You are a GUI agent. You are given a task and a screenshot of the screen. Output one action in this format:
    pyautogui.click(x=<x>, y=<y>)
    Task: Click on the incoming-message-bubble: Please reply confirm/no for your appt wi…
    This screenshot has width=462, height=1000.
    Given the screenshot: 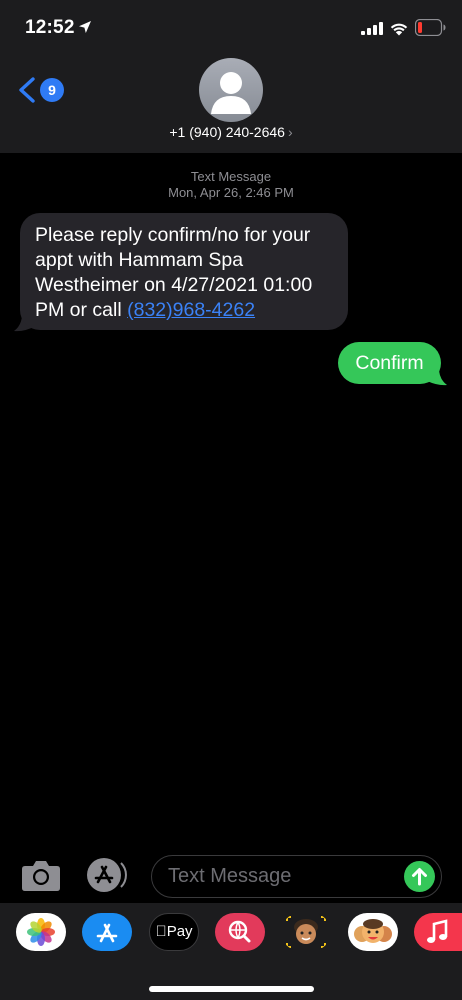 What is the action you would take?
    pyautogui.click(x=184, y=271)
    